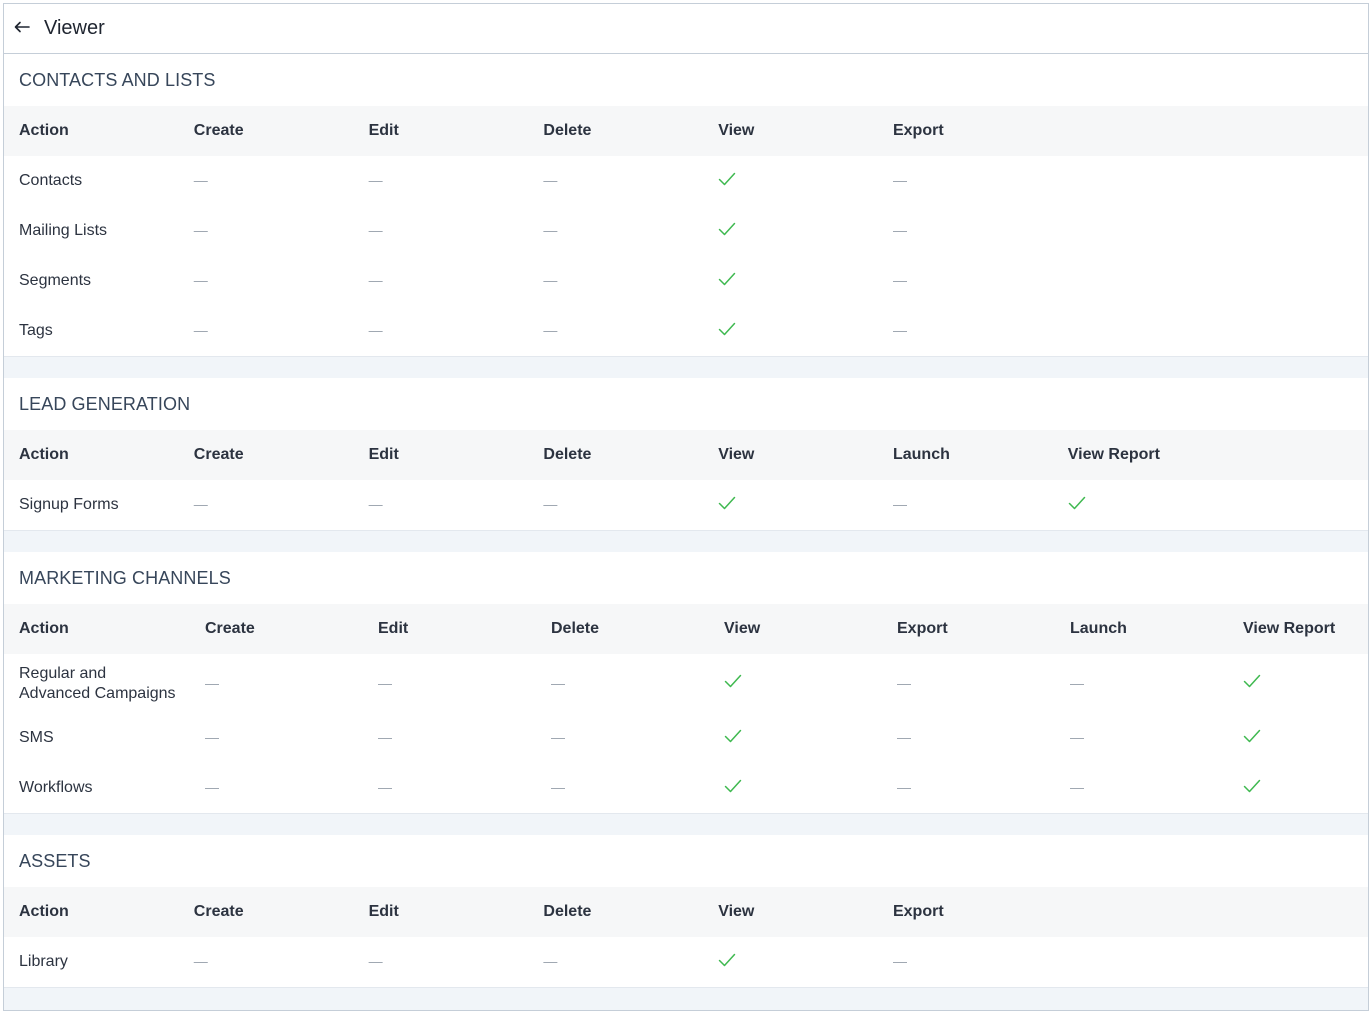  I want to click on column-header-export: Export, so click(918, 130).